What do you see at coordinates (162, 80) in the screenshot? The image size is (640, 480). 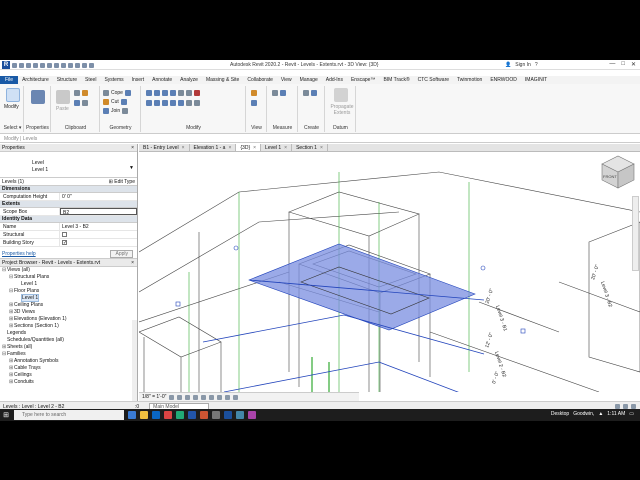 I see `ribbon-tab-annotate: Annotate` at bounding box center [162, 80].